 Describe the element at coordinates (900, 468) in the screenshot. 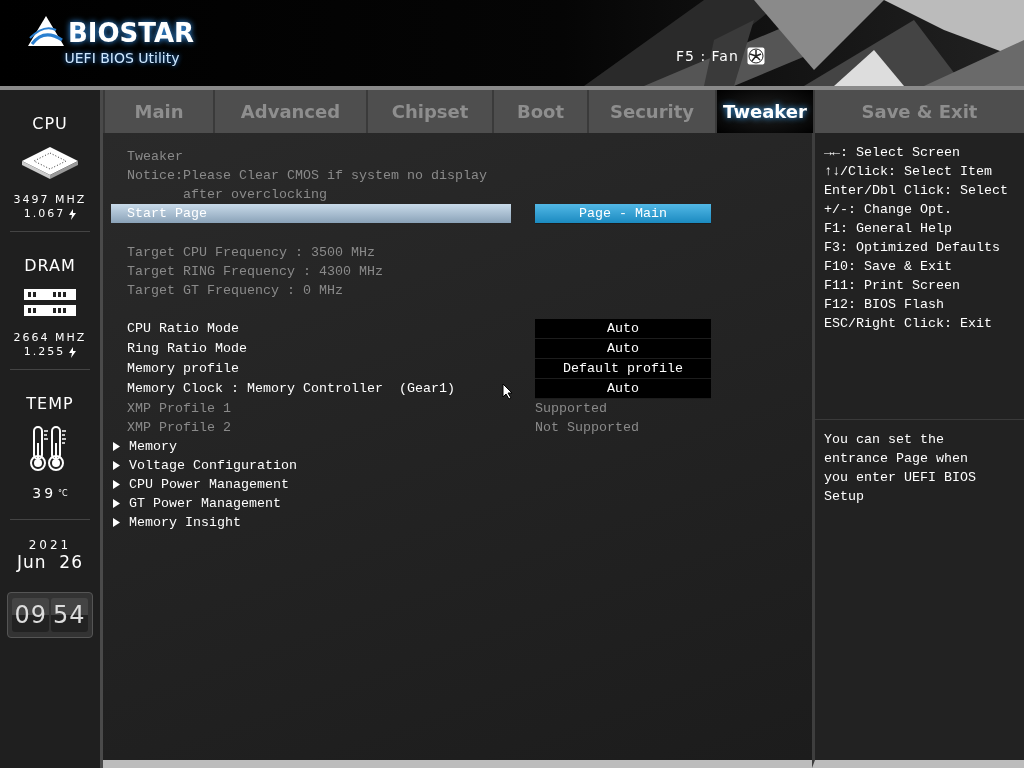

I see `help-description: You can set the entrance Page when you enter UEFI BIOS Setup` at that location.